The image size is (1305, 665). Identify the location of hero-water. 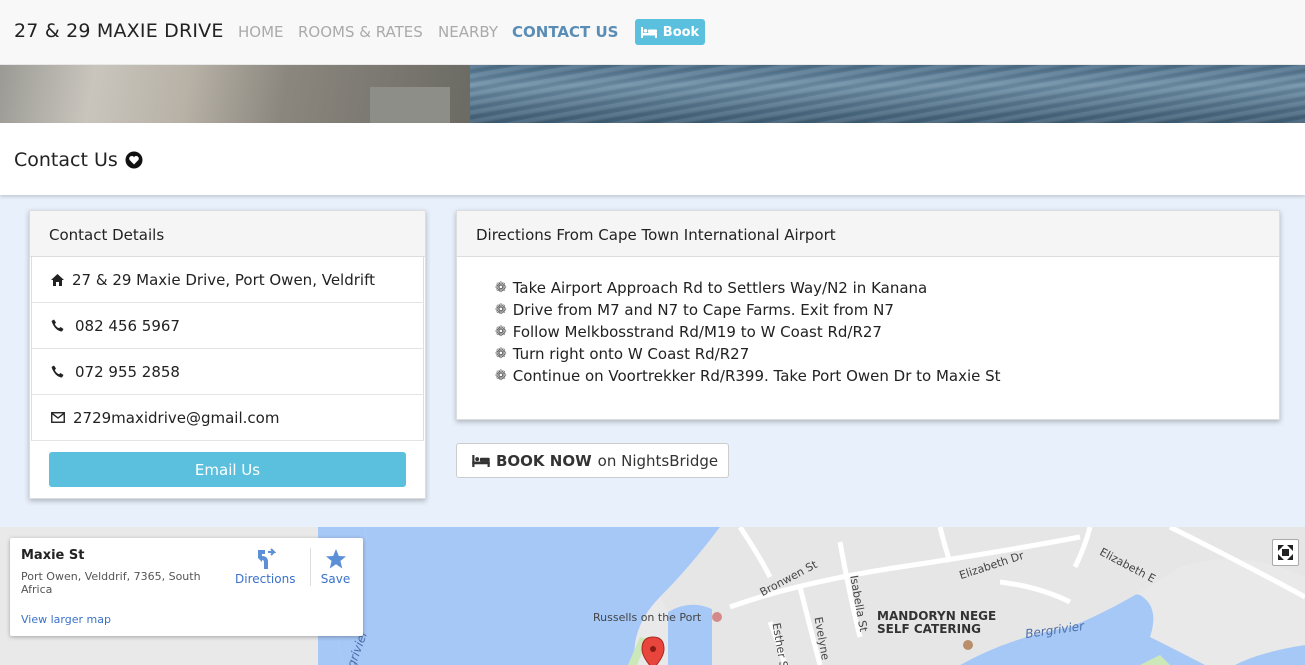
(887, 94).